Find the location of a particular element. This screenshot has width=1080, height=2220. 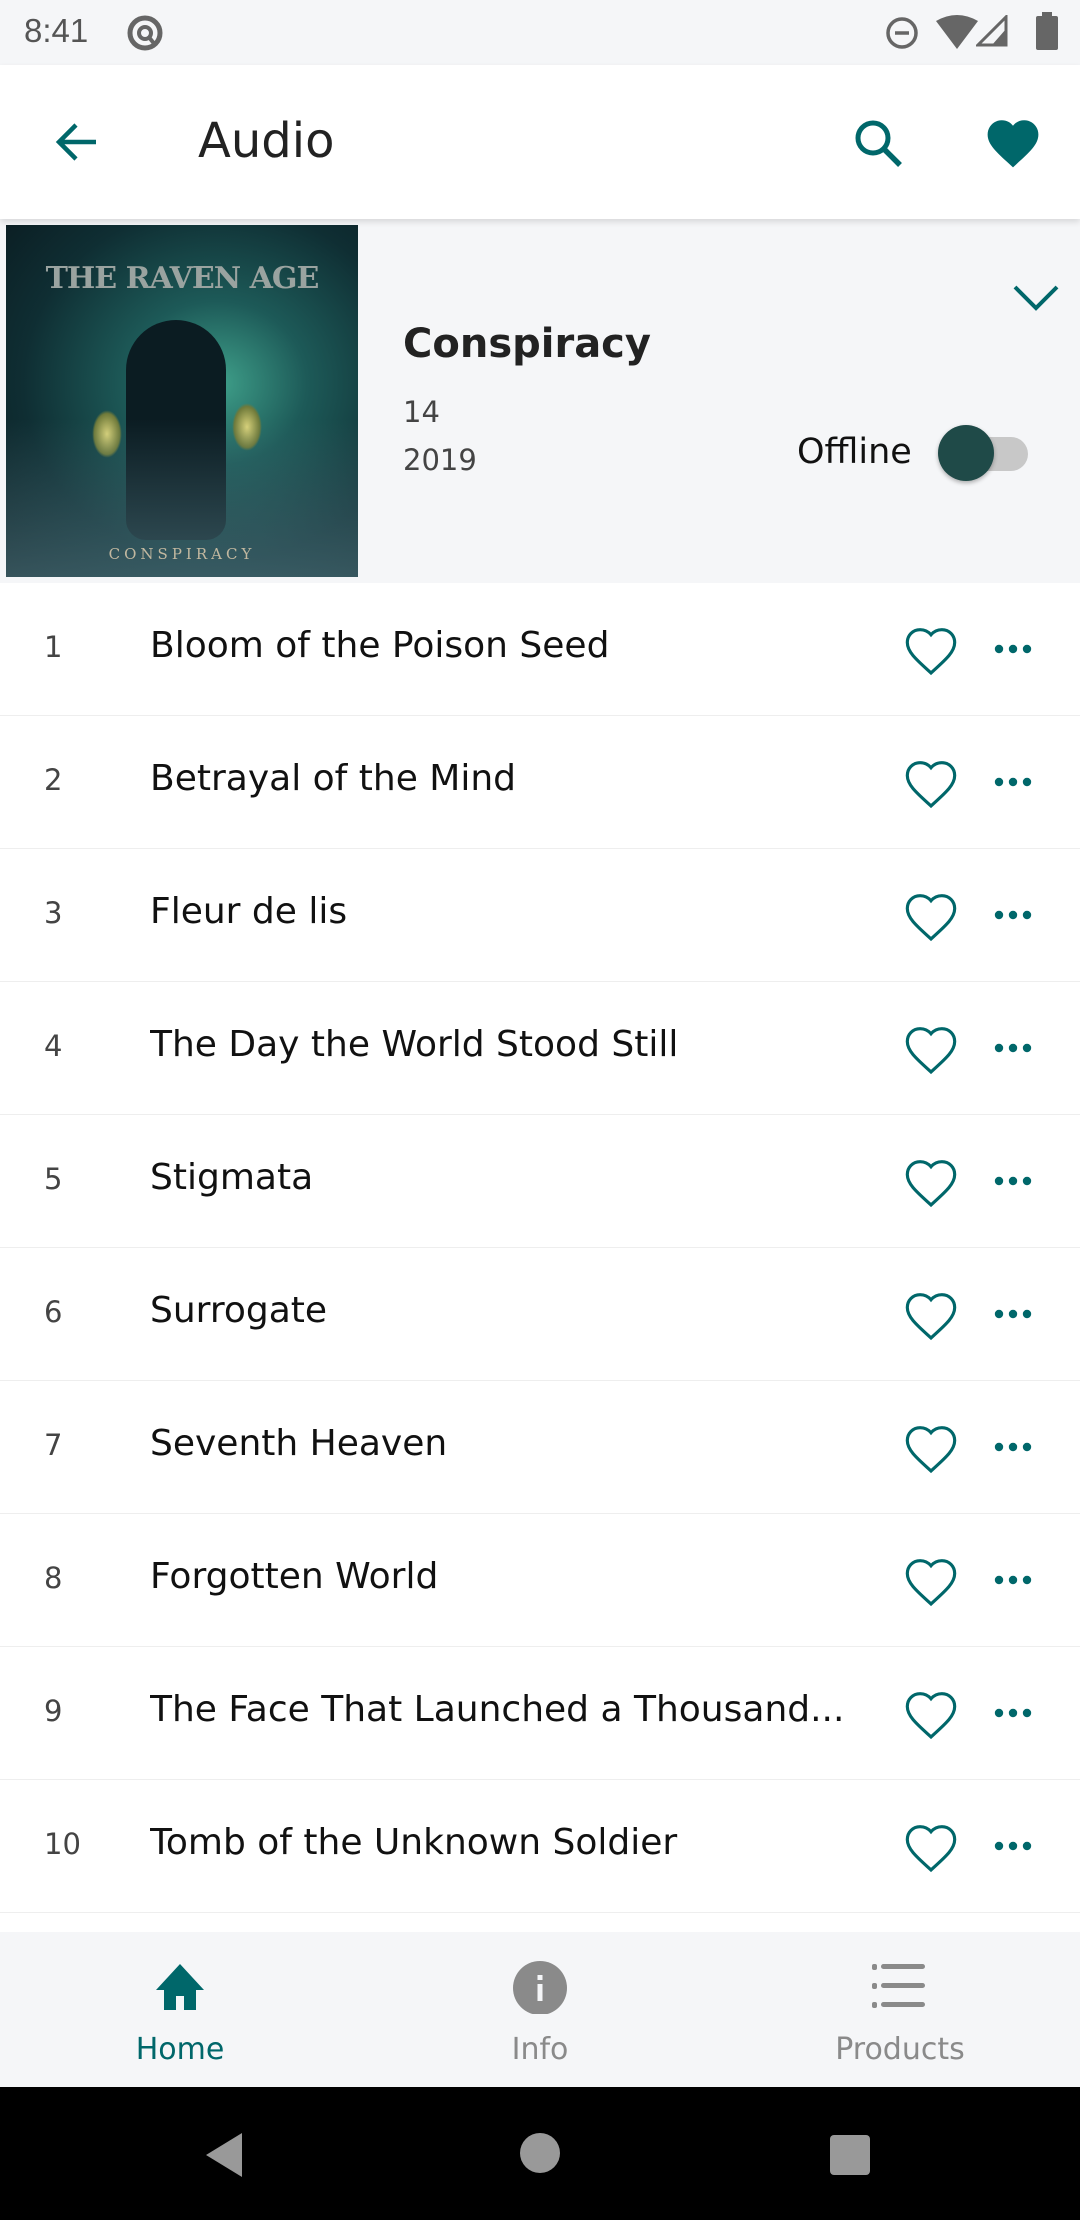

track-title: Stigmata is located at coordinates (232, 1177).